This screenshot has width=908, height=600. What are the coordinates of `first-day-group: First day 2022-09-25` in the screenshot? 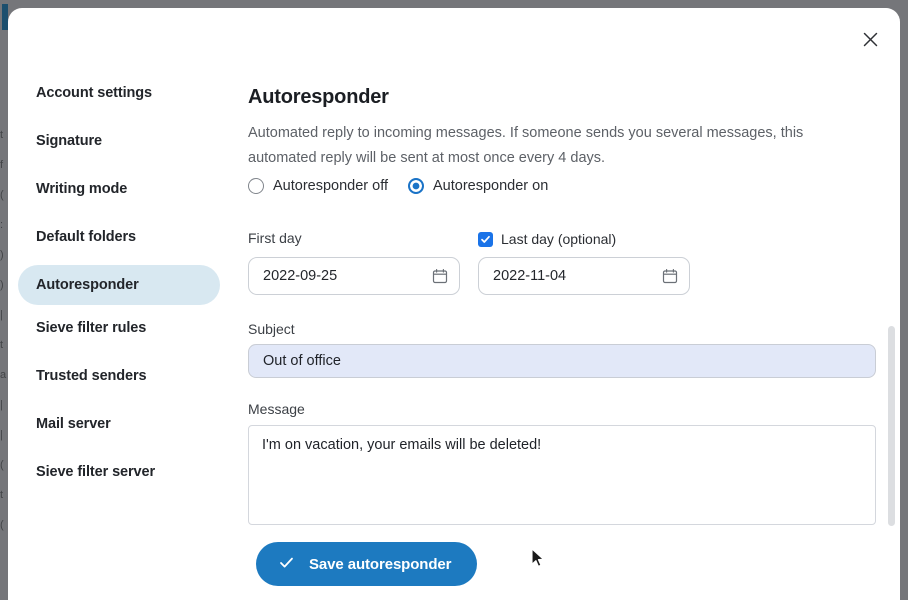 It's located at (354, 262).